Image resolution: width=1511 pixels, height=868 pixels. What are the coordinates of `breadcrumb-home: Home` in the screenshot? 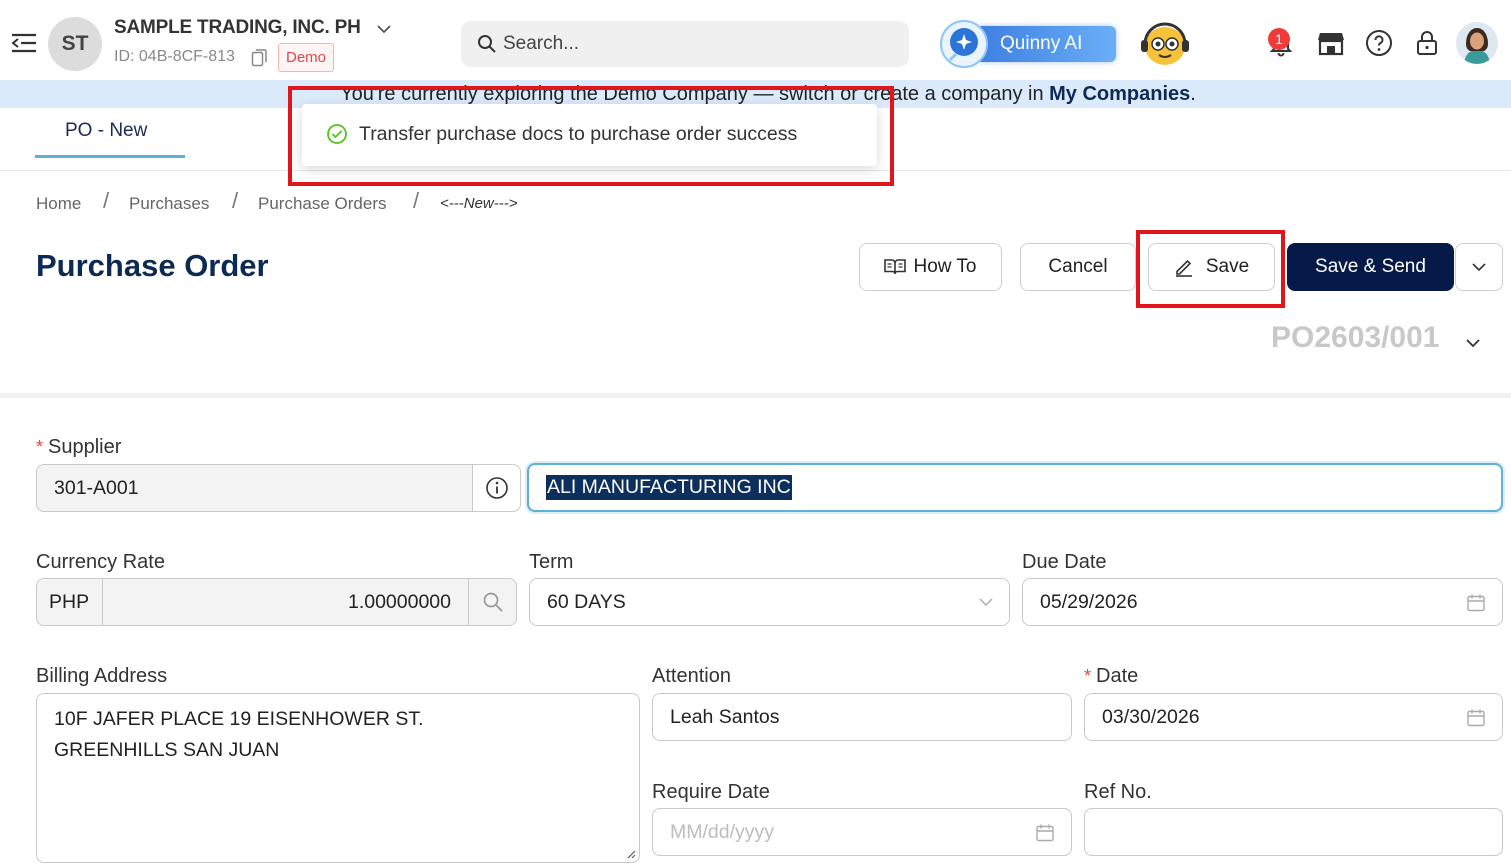 It's located at (58, 204).